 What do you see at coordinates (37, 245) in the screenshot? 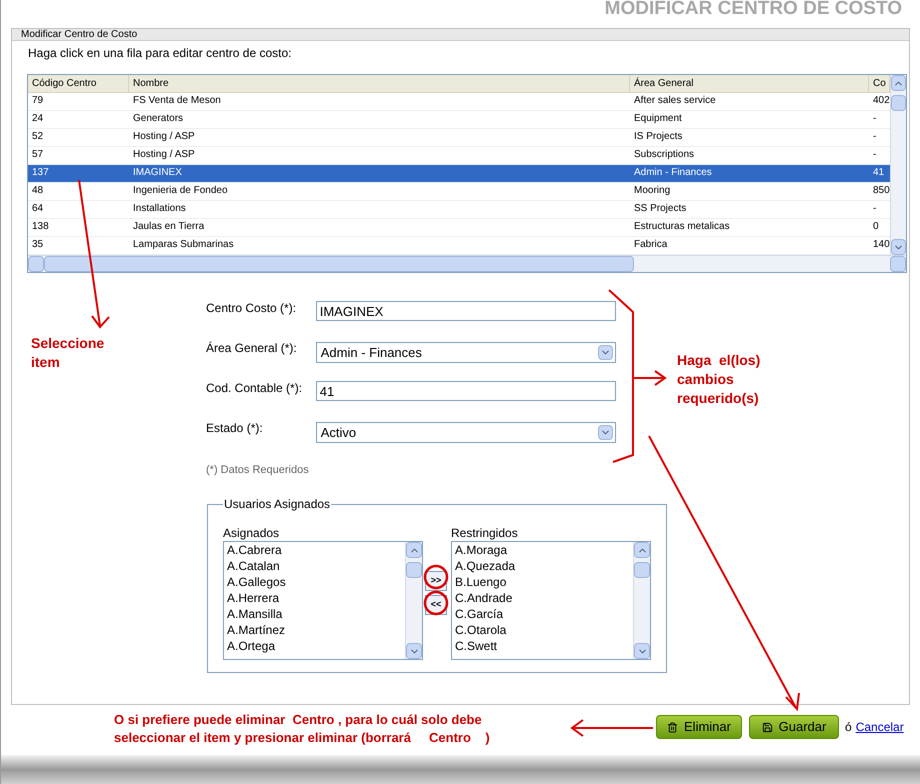
I see `table-cell-text: 35` at bounding box center [37, 245].